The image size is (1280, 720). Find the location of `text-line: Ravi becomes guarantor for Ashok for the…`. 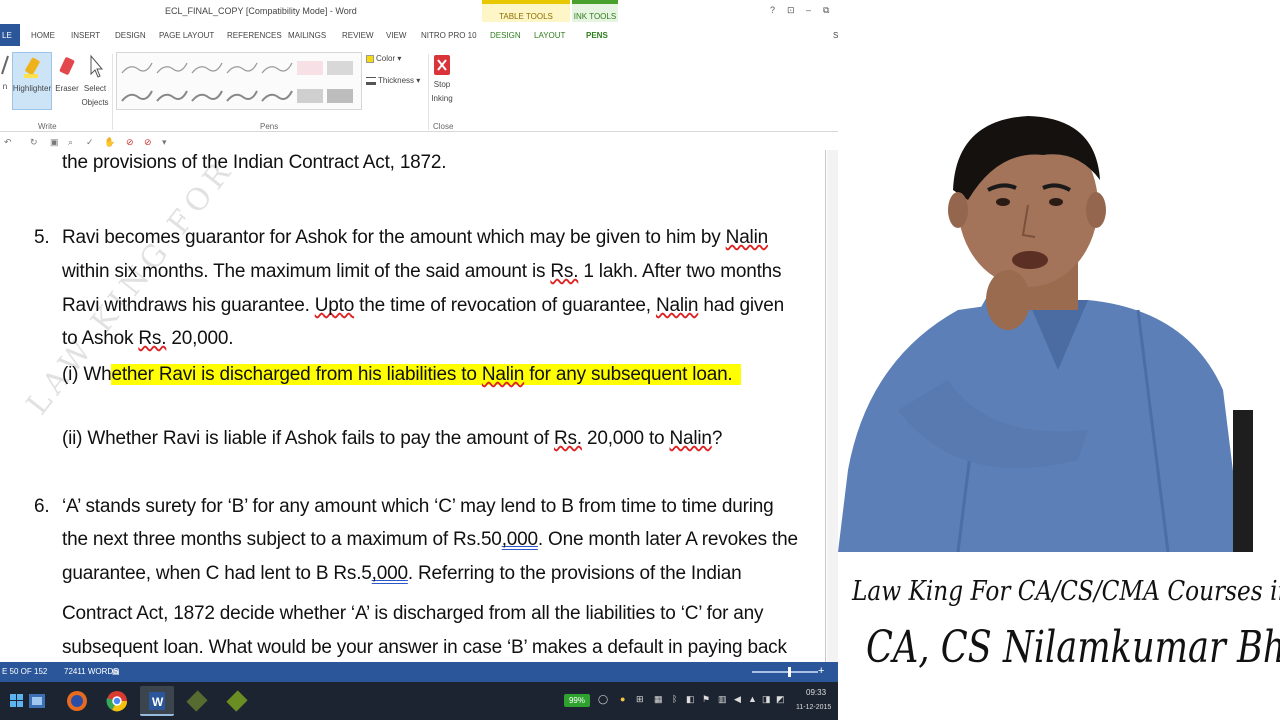

text-line: Ravi becomes guarantor for Ashok for the… is located at coordinates (415, 237).